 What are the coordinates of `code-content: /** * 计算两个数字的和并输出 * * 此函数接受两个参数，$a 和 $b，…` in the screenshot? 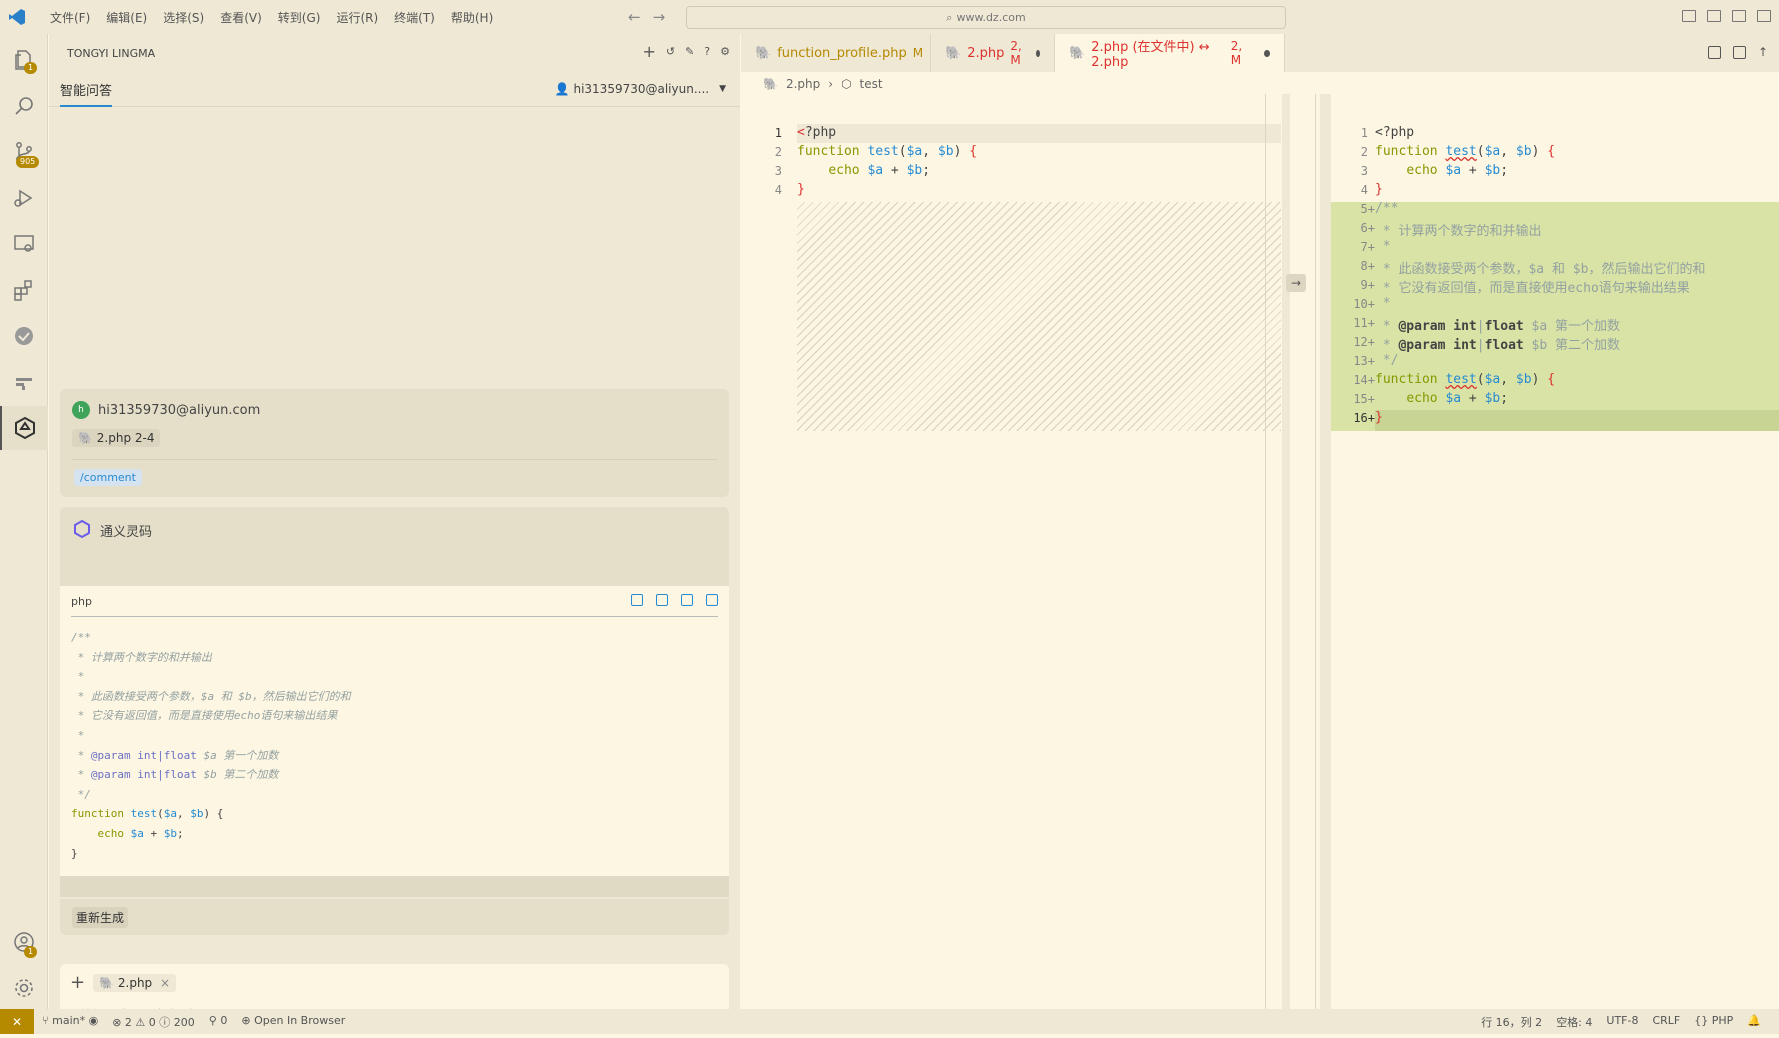 It's located at (211, 745).